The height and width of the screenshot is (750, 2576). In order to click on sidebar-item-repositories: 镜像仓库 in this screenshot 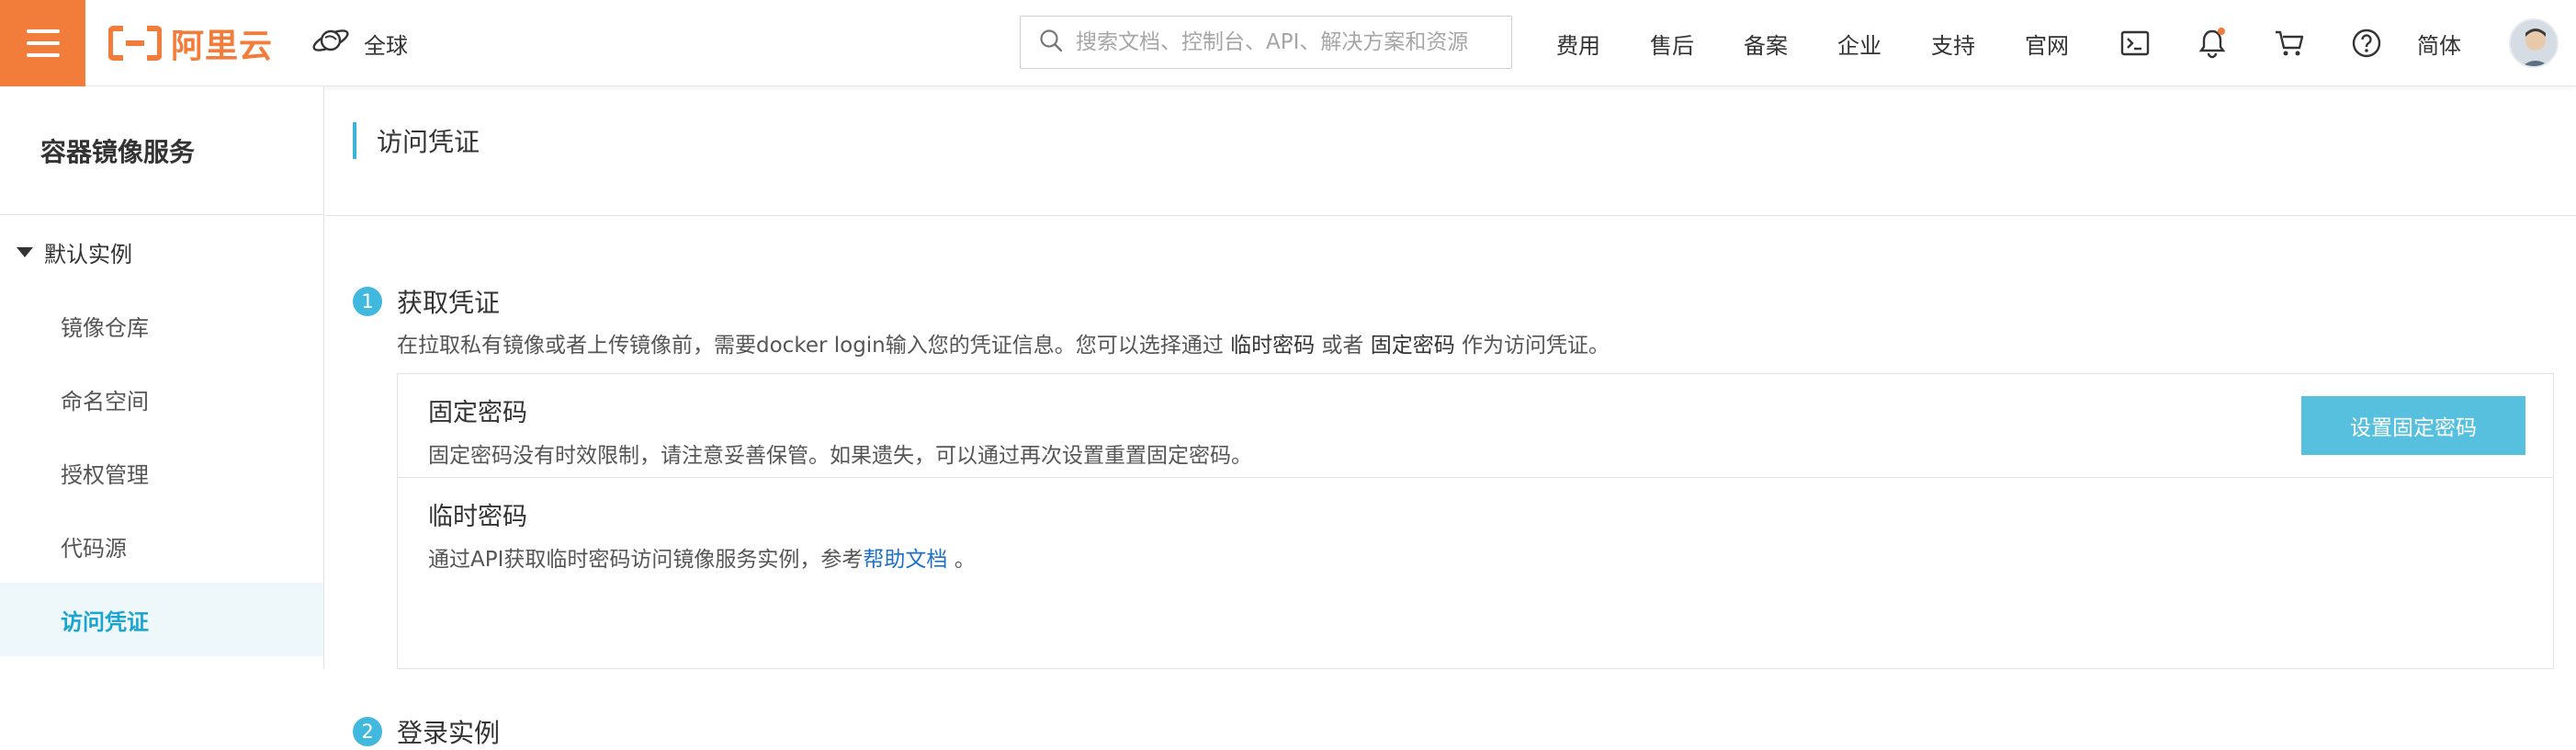, I will do `click(161, 325)`.